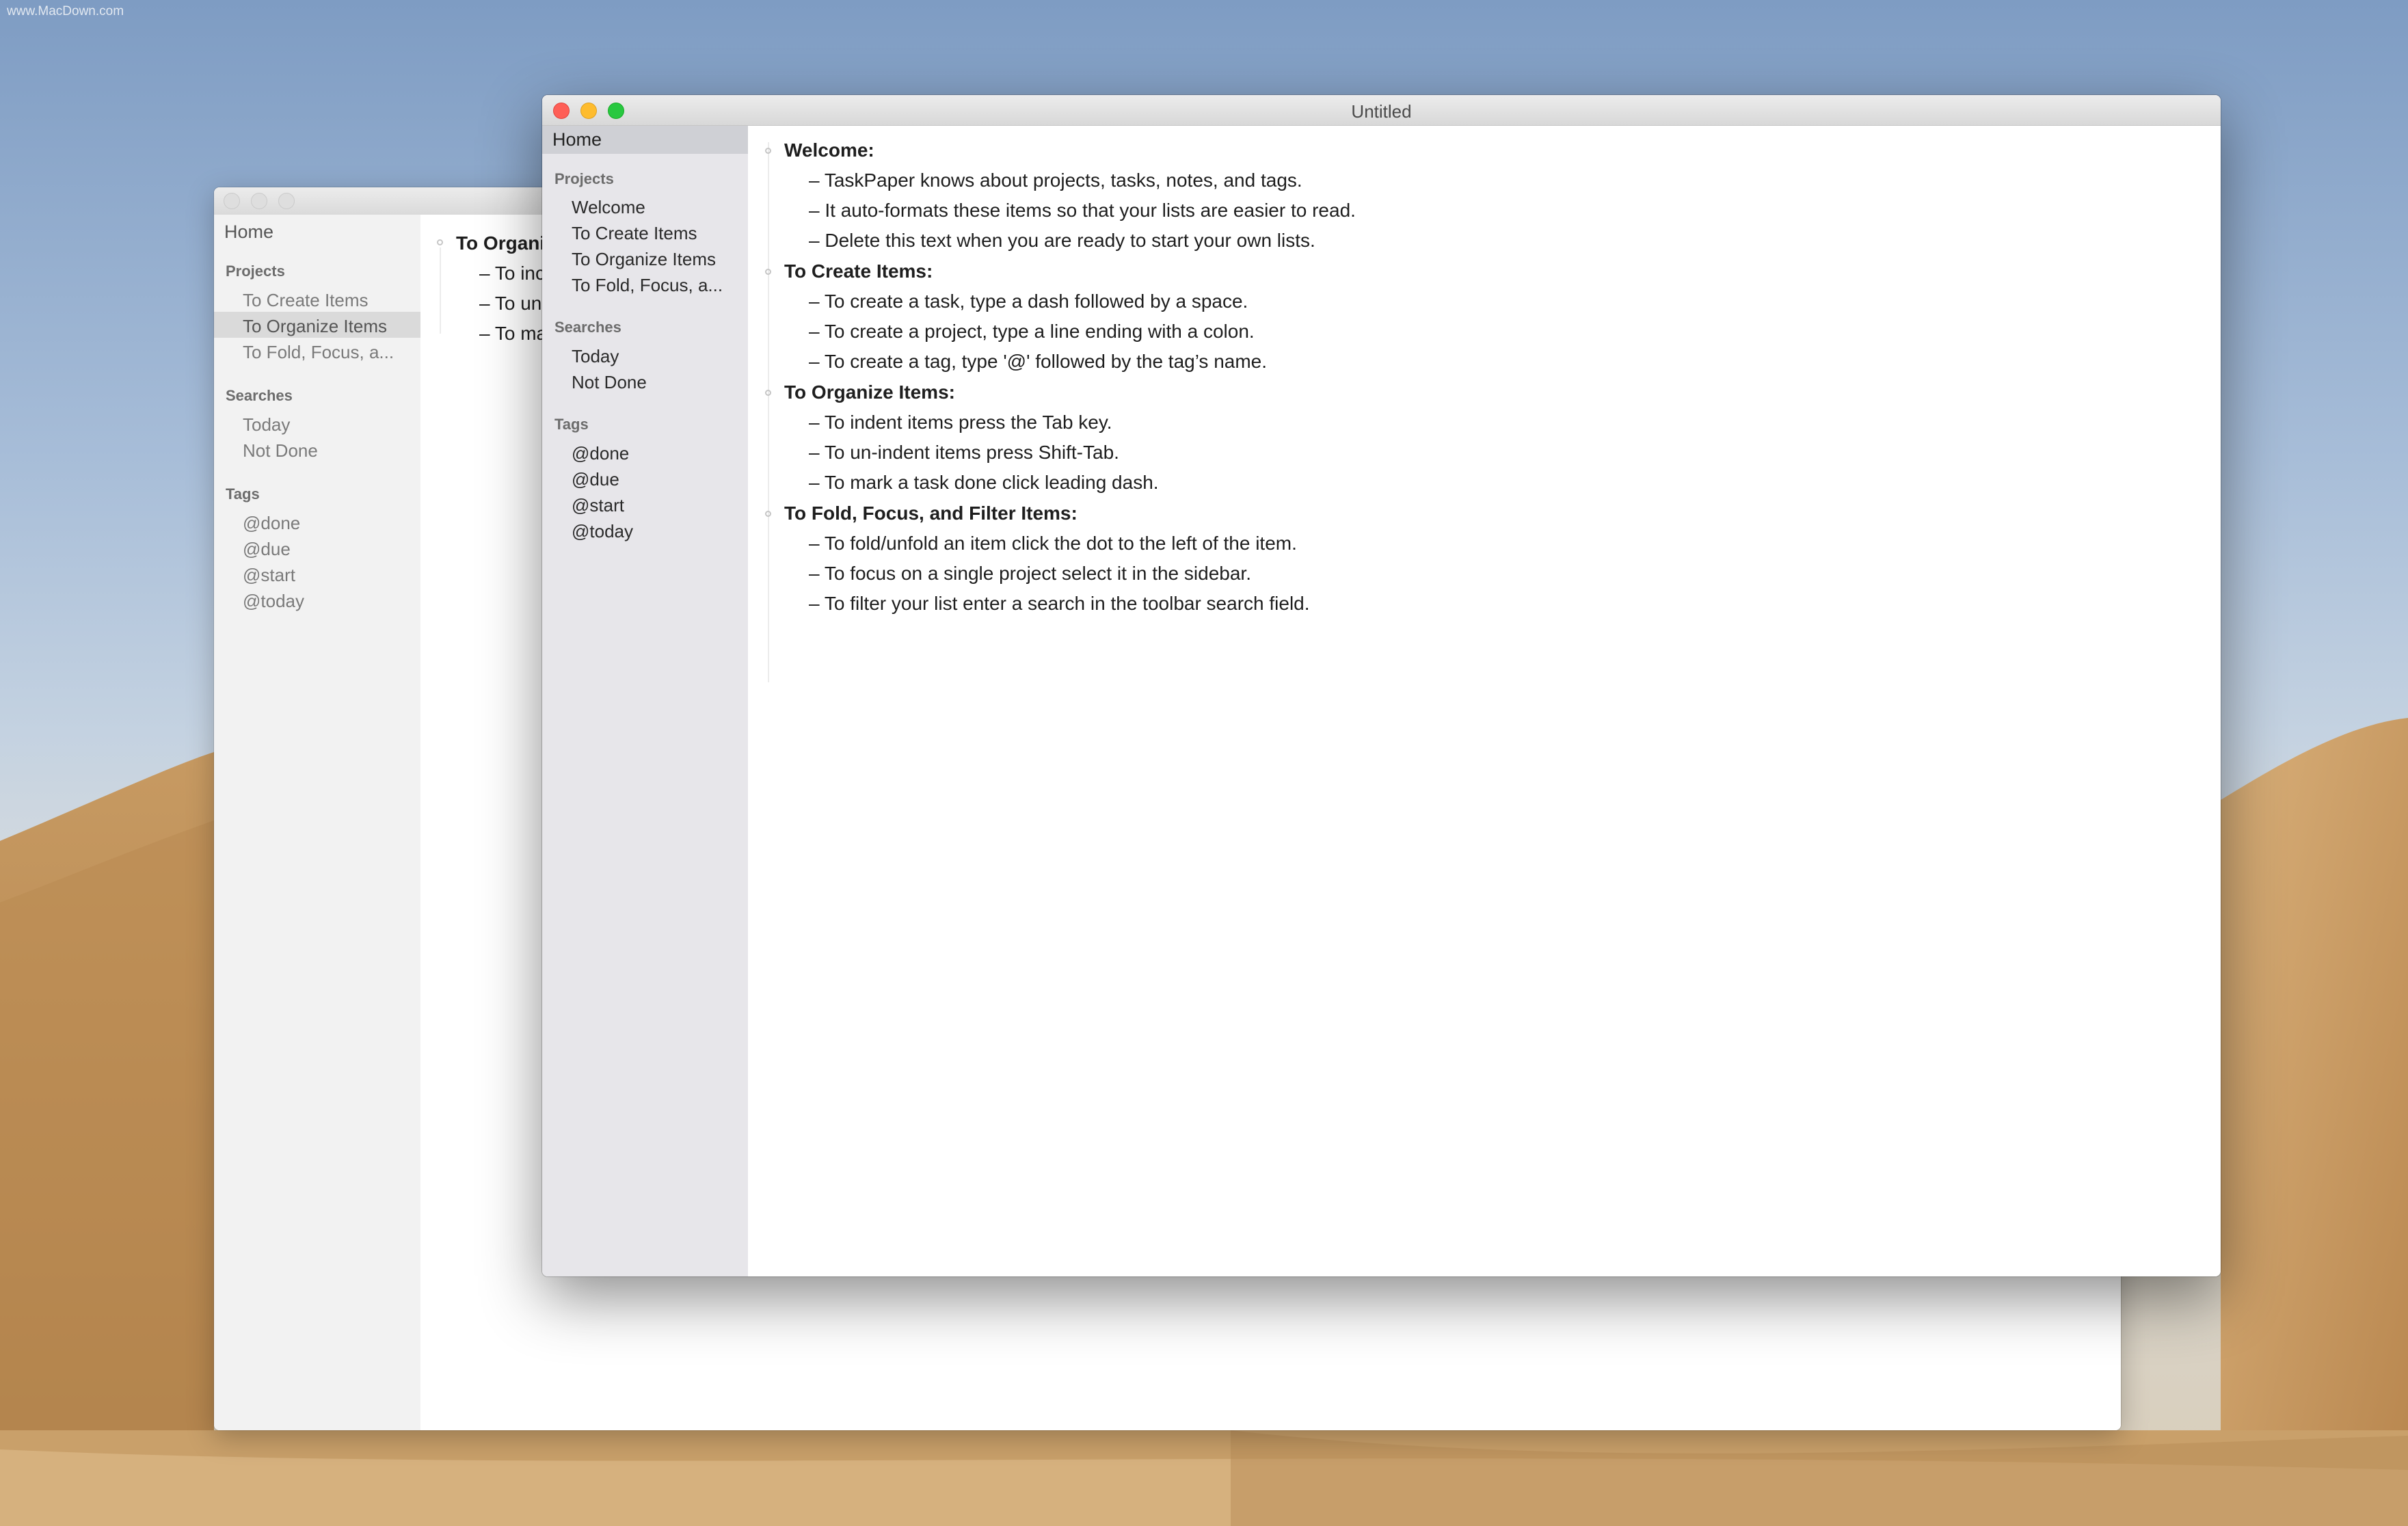  I want to click on minimize-button, so click(259, 201).